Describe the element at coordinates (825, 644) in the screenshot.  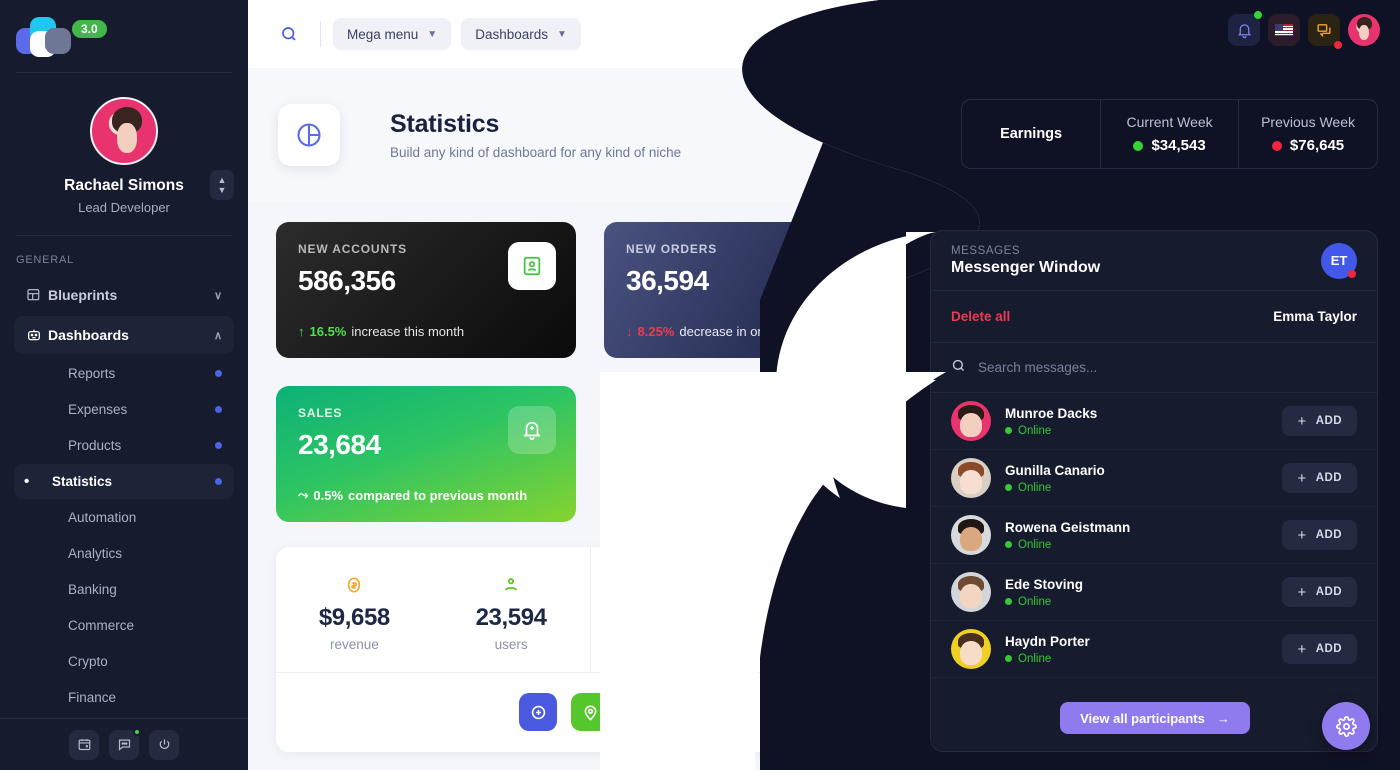
I see `metric-label: orders` at that location.